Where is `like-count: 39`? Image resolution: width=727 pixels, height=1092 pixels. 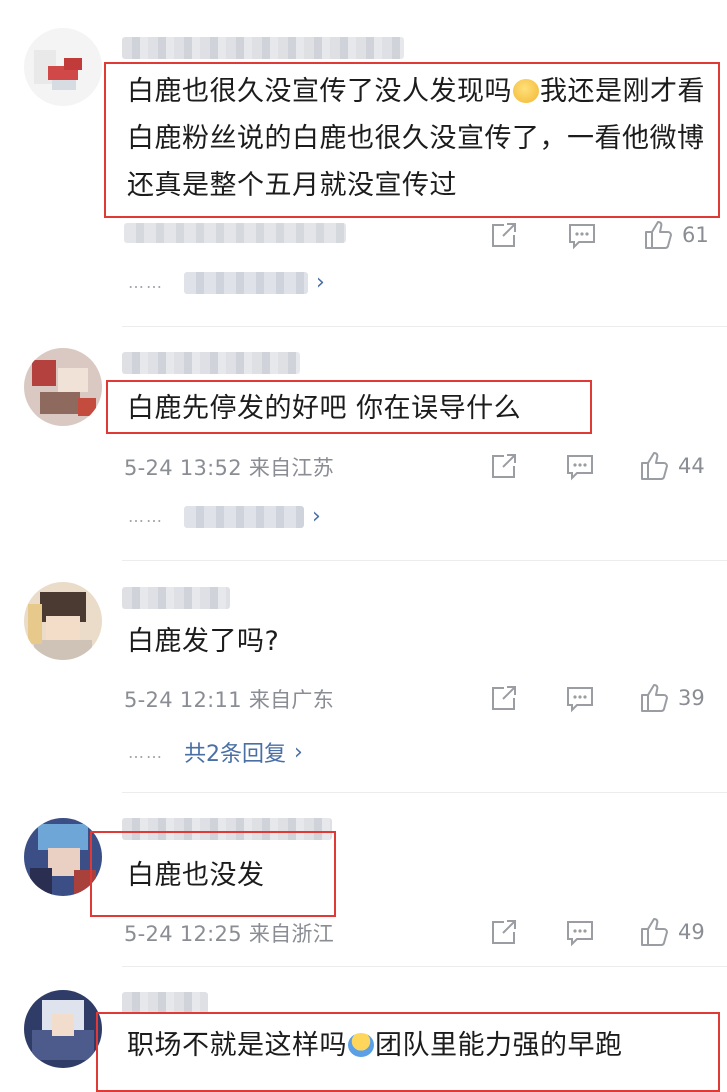
like-count: 39 is located at coordinates (691, 698).